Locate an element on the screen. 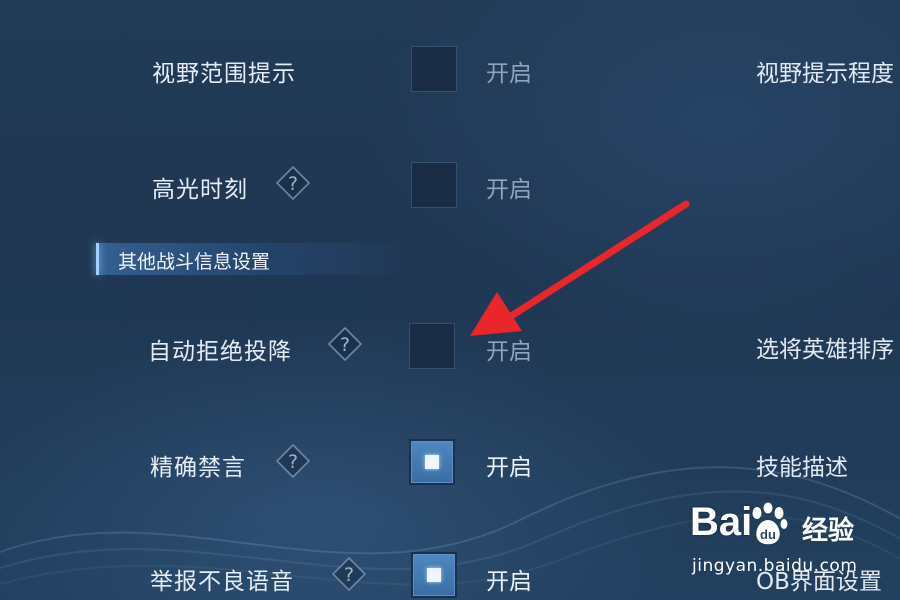 The width and height of the screenshot is (900, 600). row-label-vision-range: 视野范围提示 is located at coordinates (224, 74).